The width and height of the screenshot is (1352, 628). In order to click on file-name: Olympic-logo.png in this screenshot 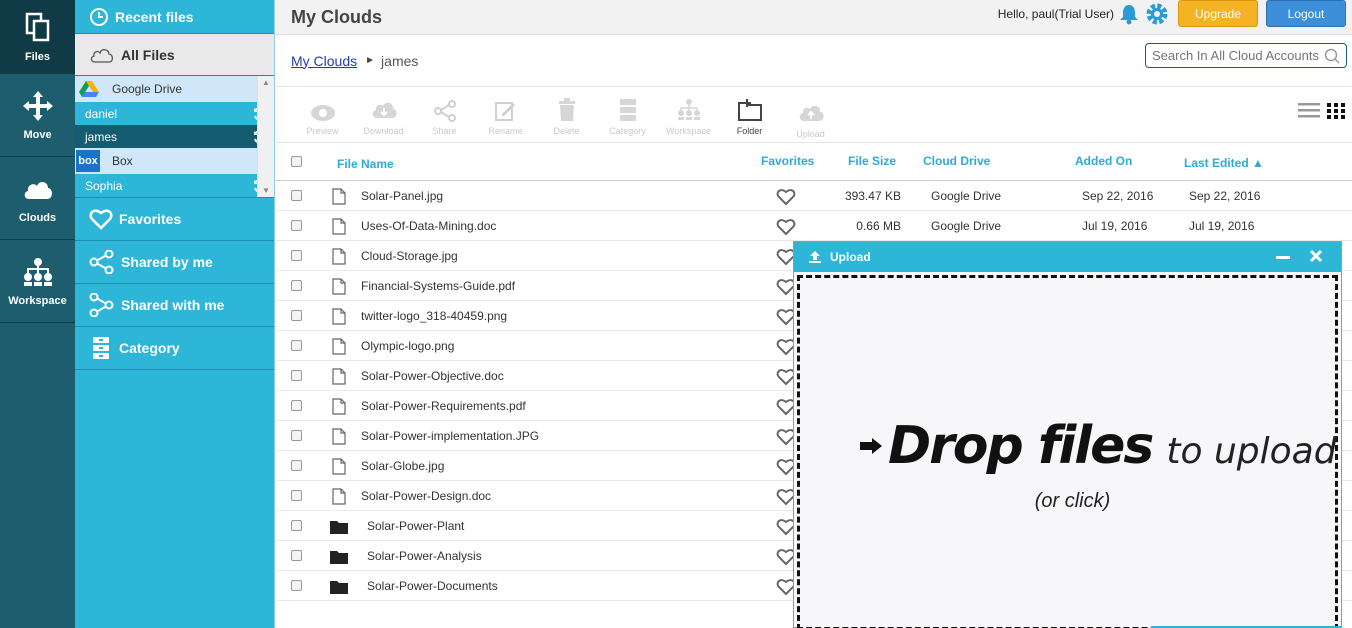, I will do `click(407, 346)`.